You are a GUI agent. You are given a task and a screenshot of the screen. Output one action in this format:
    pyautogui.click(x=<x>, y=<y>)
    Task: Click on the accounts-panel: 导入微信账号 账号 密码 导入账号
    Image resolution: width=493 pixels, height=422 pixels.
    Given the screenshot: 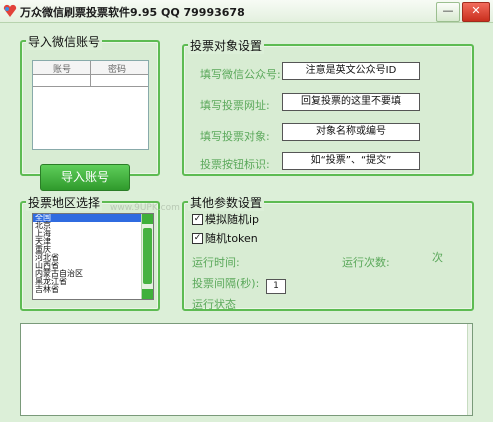 What is the action you would take?
    pyautogui.click(x=90, y=112)
    